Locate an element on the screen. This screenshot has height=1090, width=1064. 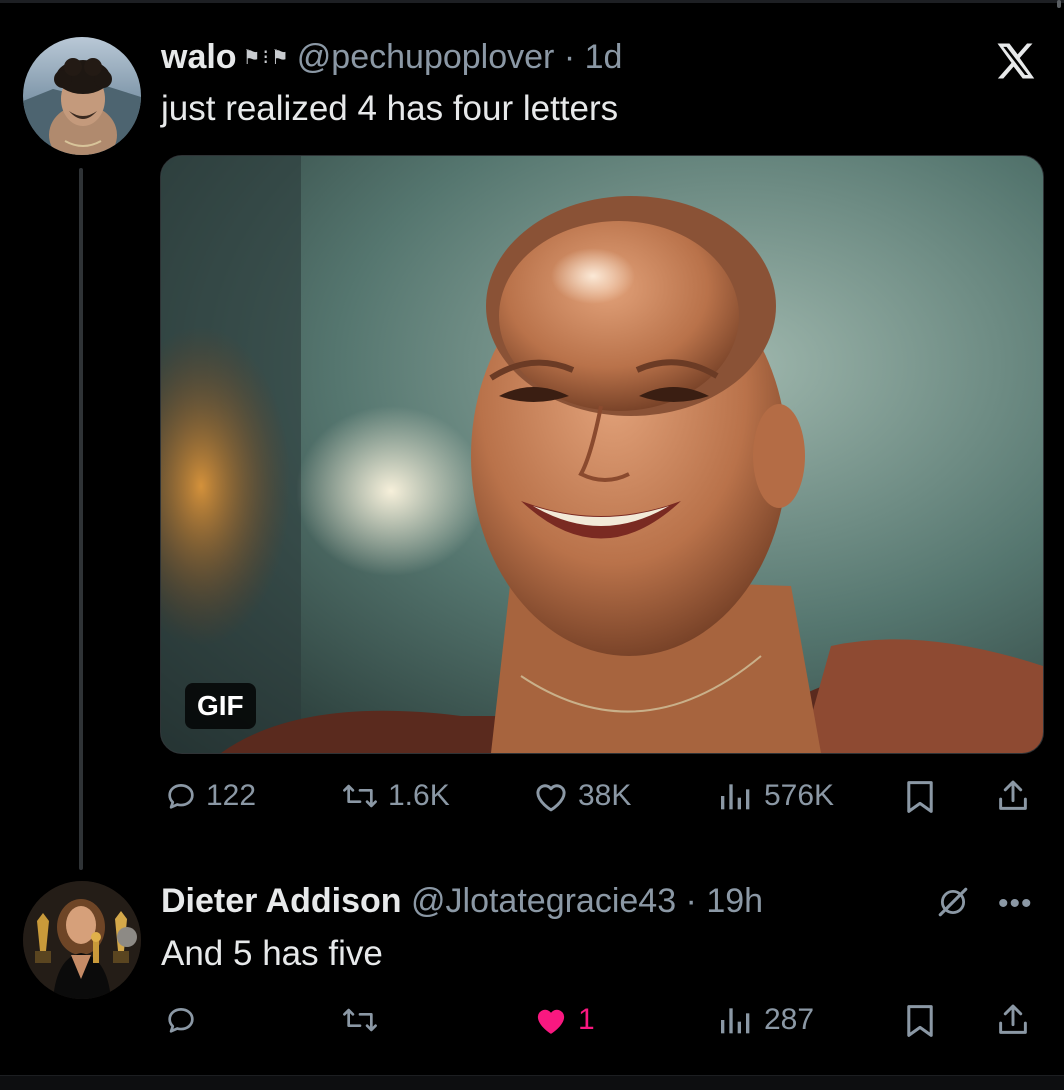
gif-badge: GIF is located at coordinates (220, 706).